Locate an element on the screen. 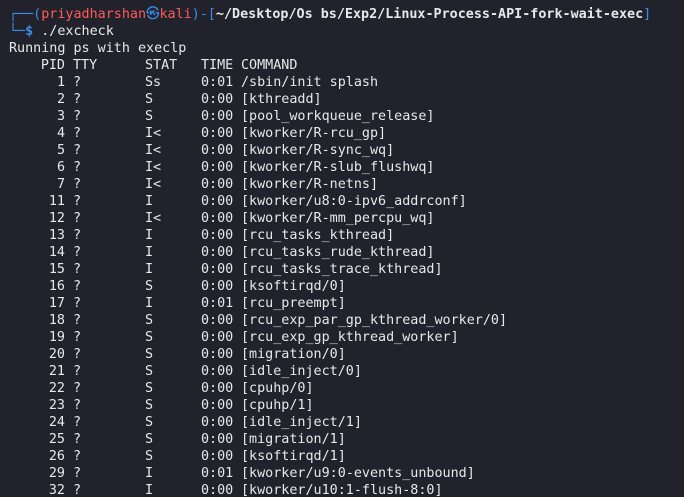 This screenshot has width=684, height=497. process-command: [kworker/u9:0-events_unbound] is located at coordinates (358, 473).